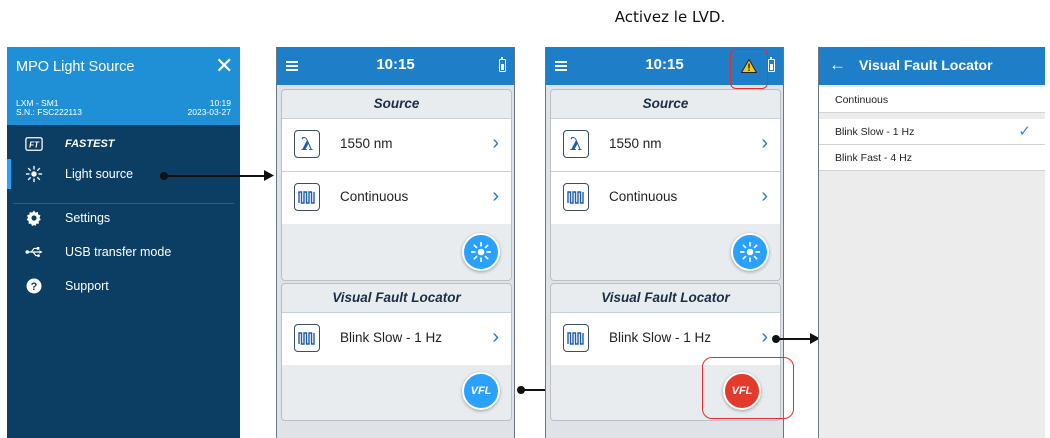 The width and height of the screenshot is (1050, 438). Describe the element at coordinates (123, 218) in the screenshot. I see `menu-item-settings: Settings` at that location.